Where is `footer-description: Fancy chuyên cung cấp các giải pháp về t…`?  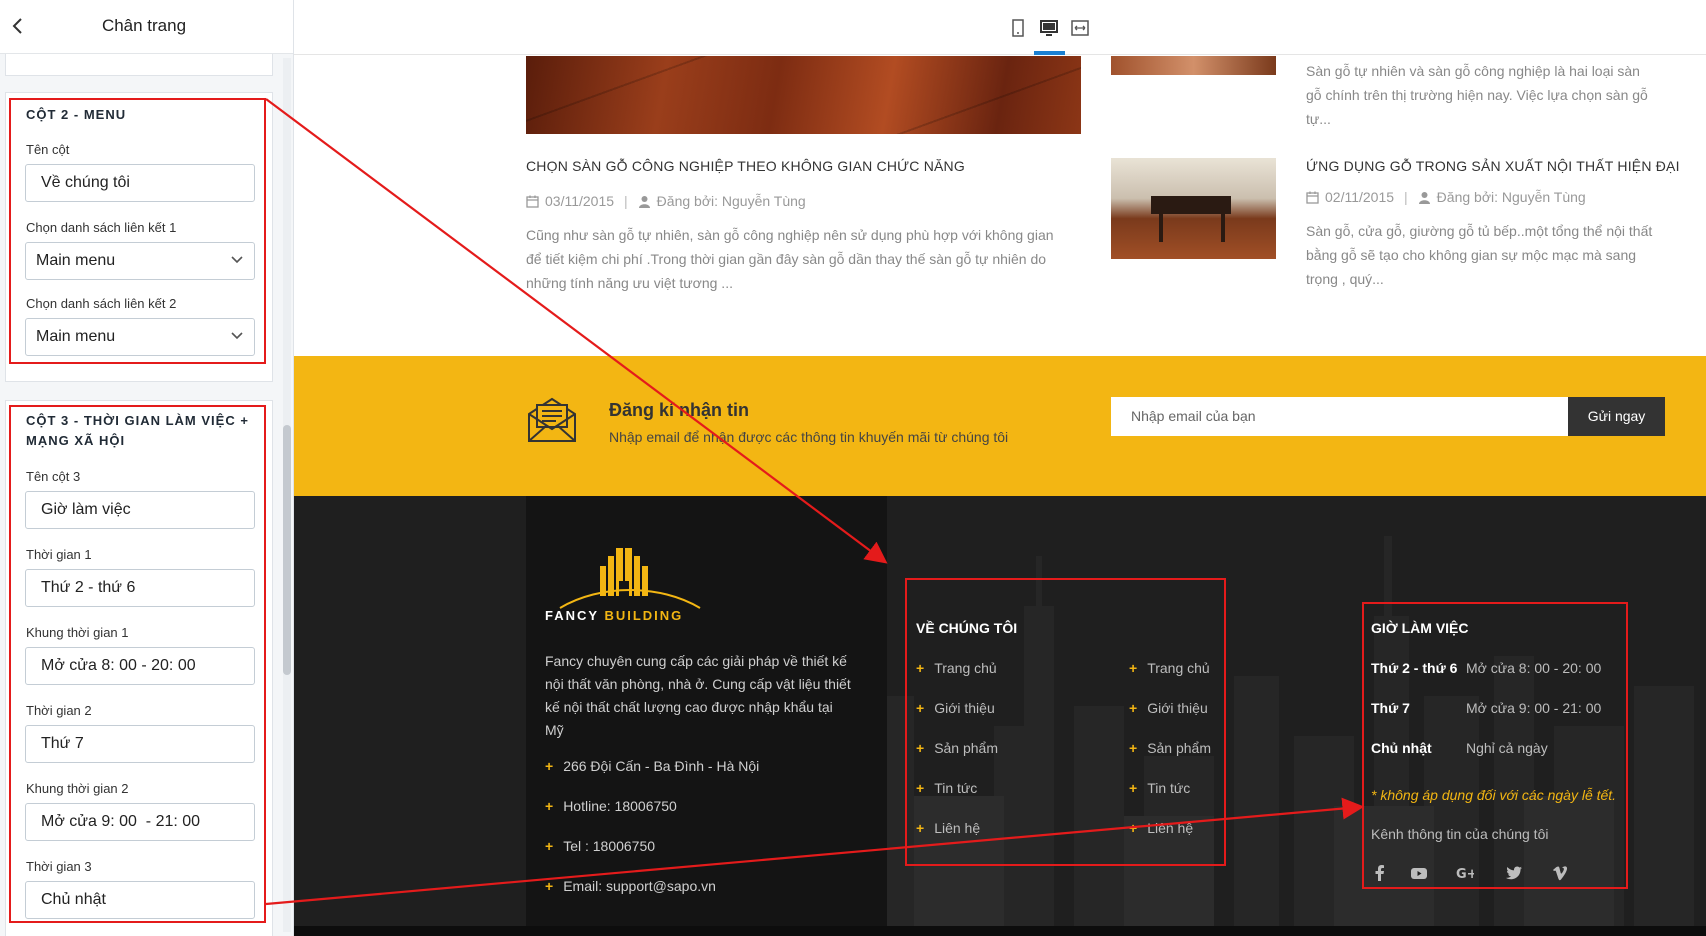 footer-description: Fancy chuyên cung cấp các giải pháp về t… is located at coordinates (710, 696).